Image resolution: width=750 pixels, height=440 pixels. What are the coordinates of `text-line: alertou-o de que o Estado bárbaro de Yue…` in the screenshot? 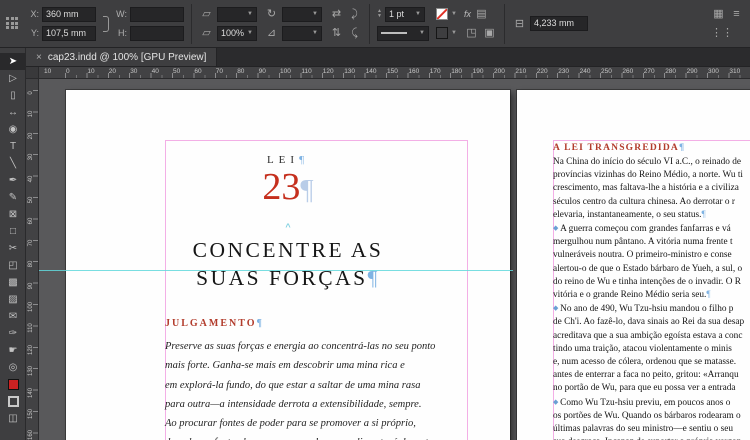 It's located at (648, 268).